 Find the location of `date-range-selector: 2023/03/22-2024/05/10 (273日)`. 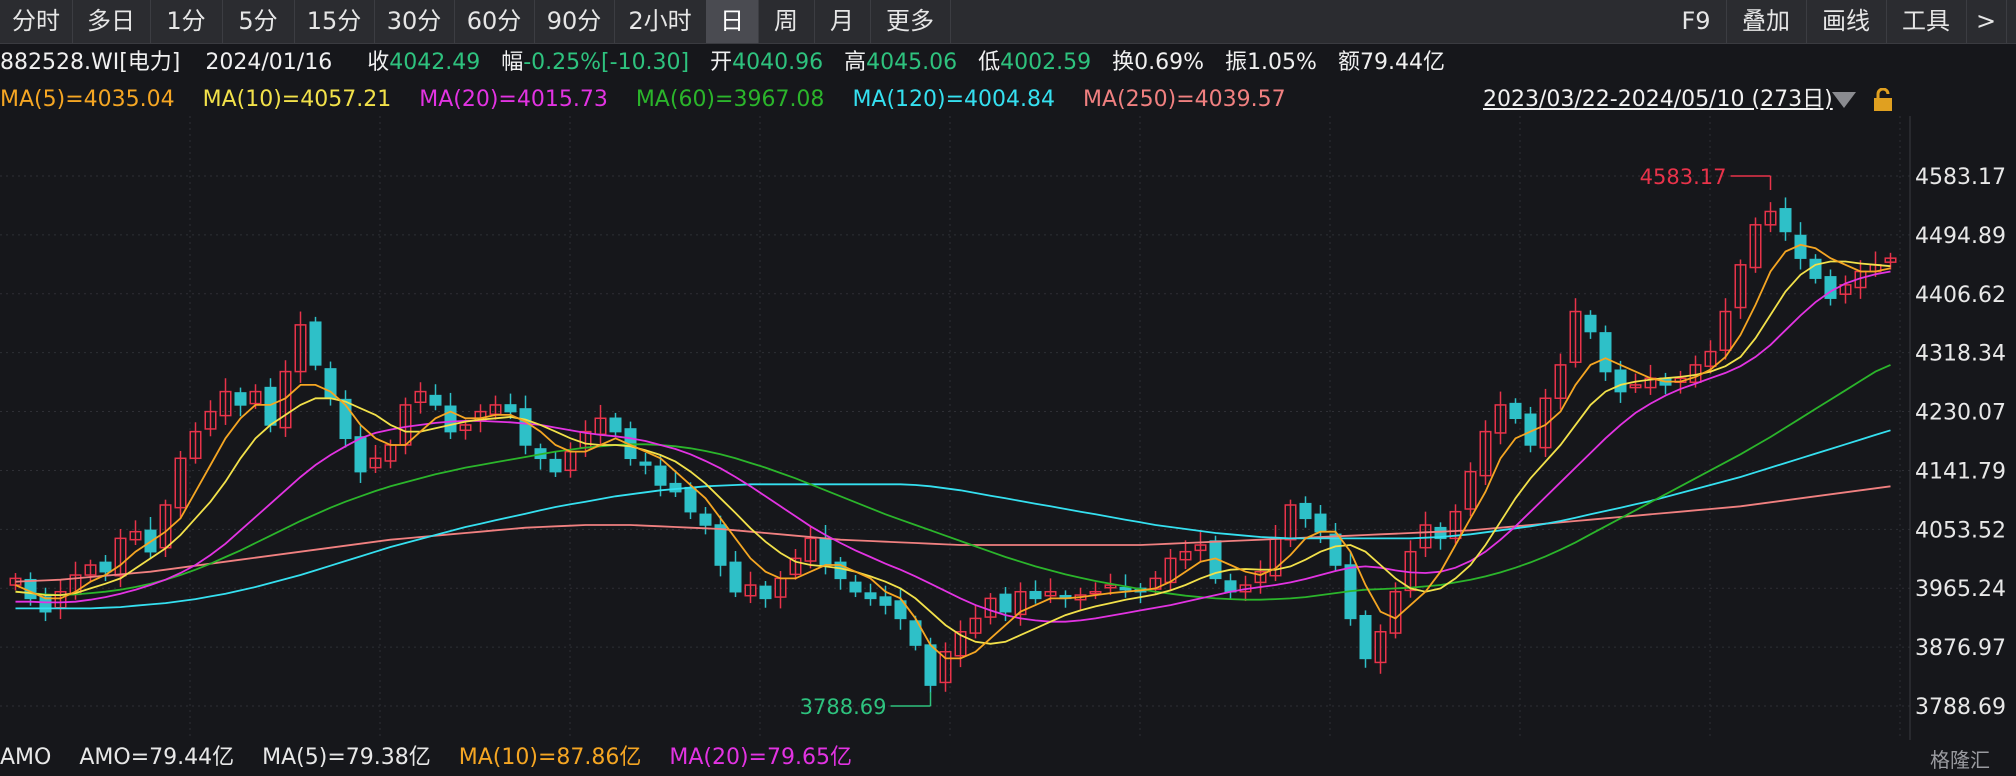

date-range-selector: 2023/03/22-2024/05/10 (273日) is located at coordinates (1658, 100).